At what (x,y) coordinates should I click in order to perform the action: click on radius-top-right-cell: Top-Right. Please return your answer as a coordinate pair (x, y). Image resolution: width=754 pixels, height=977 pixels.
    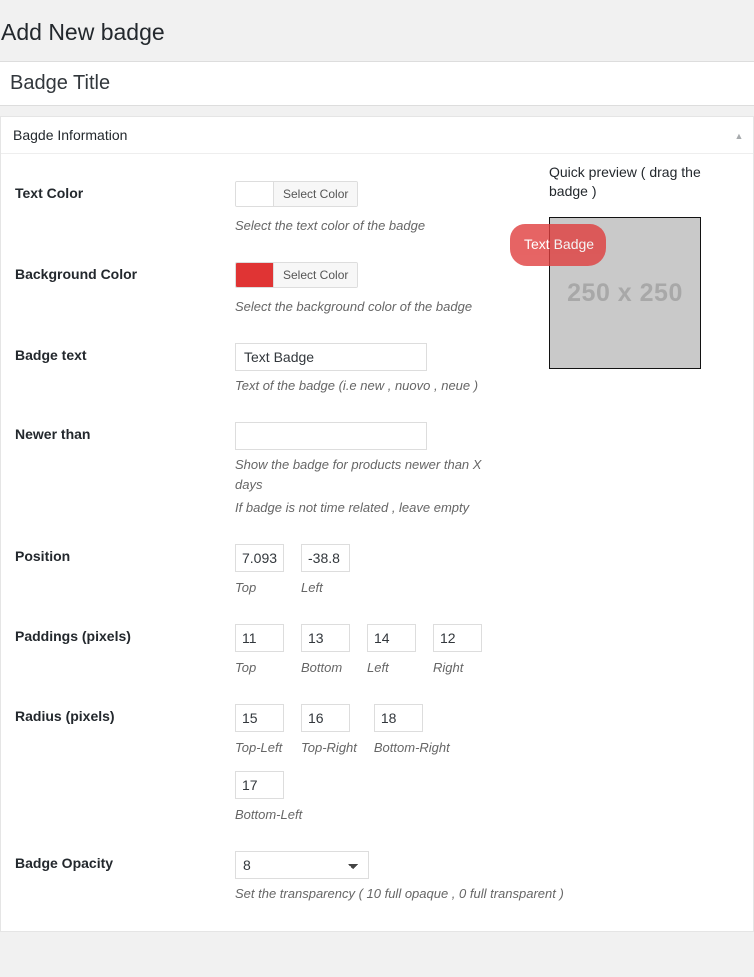
    Looking at the image, I should click on (329, 731).